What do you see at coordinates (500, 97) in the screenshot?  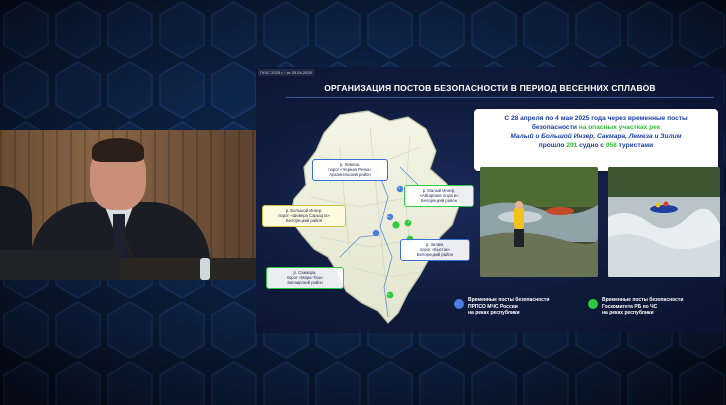 I see `title-divider` at bounding box center [500, 97].